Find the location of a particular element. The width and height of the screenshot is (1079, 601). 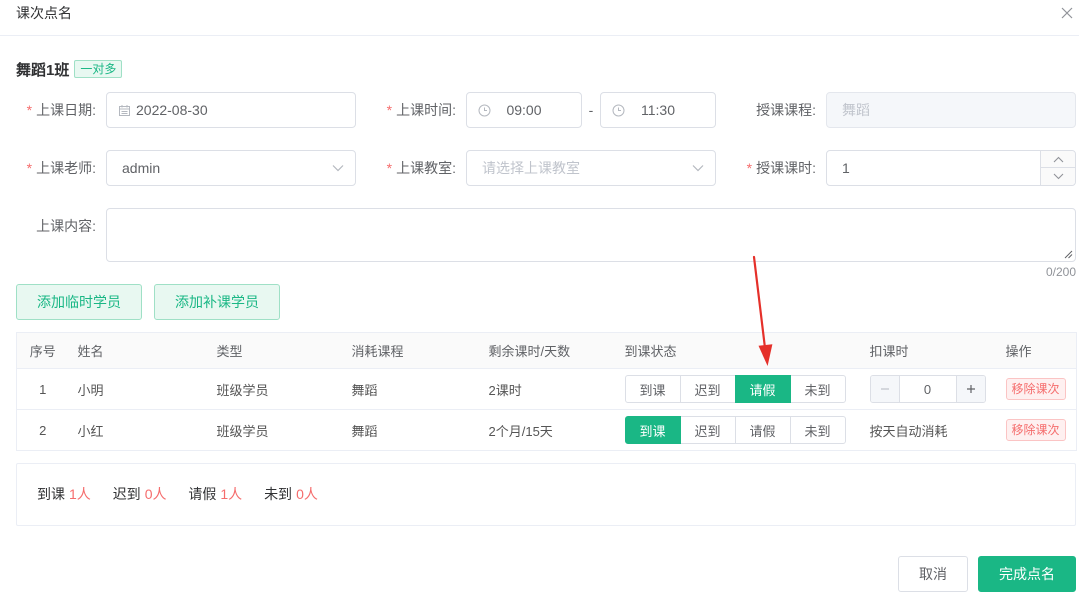

table-row: 1 小明 班级学员 舞蹈 2课时 到课 迟到 请假 未到 0 移除课次 is located at coordinates (546, 389).